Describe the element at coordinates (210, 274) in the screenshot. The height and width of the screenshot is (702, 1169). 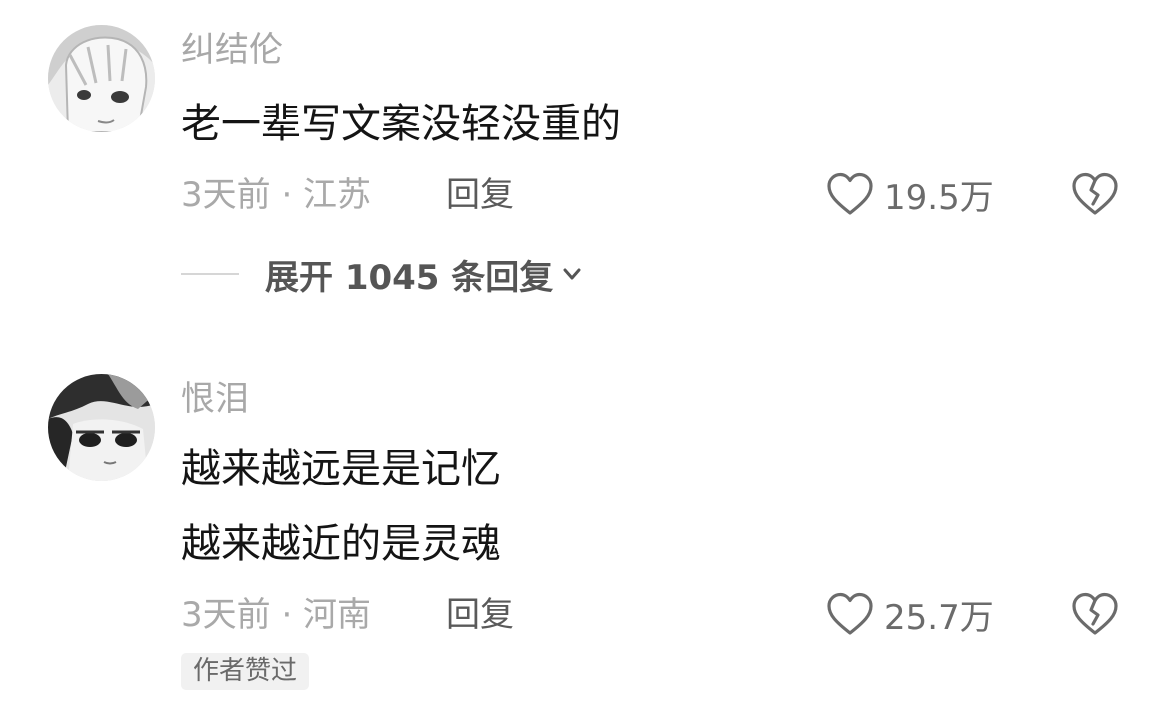
I see `divider` at that location.